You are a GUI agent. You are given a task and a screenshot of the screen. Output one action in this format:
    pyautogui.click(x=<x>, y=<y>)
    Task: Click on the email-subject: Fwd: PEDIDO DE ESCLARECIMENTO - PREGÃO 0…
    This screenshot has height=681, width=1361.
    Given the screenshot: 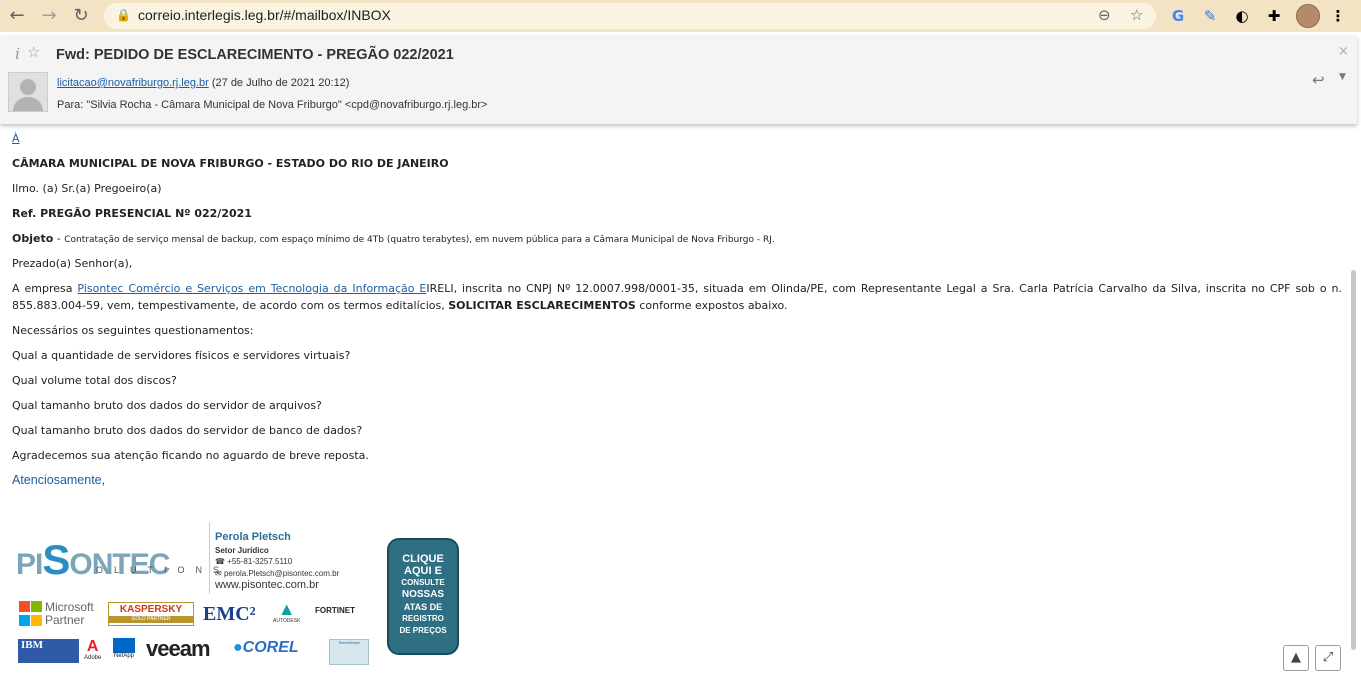 What is the action you would take?
    pyautogui.click(x=255, y=55)
    